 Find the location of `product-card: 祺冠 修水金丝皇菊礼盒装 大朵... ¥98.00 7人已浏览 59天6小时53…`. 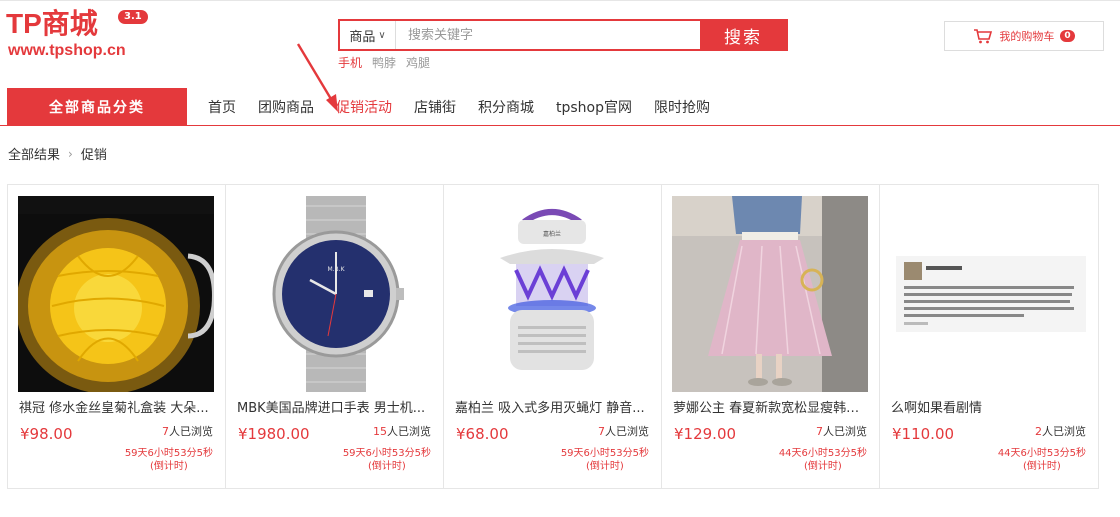

product-card: 祺冠 修水金丝皇菊礼盒装 大朵... ¥98.00 7人已浏览 59天6小时53… is located at coordinates (117, 336).